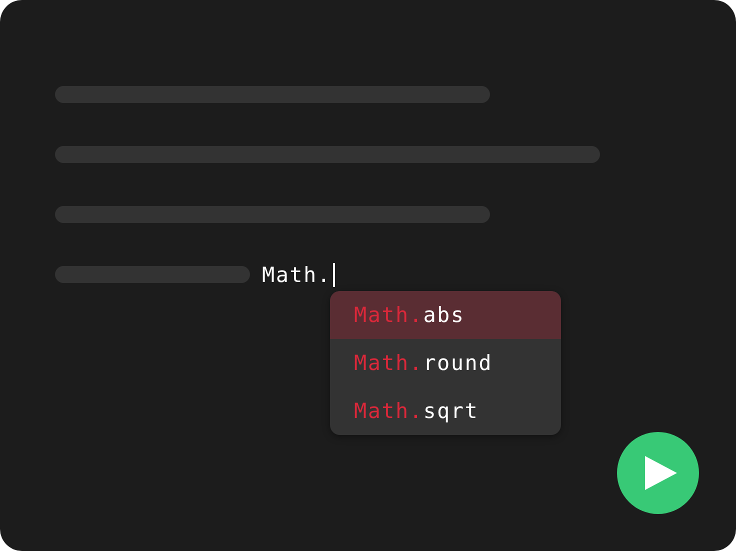  I want to click on play-icon, so click(661, 473).